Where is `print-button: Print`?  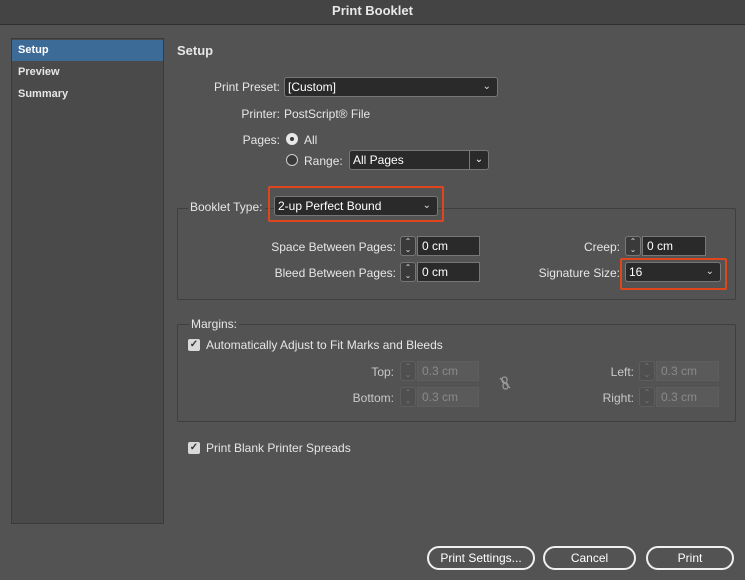
print-button: Print is located at coordinates (690, 558).